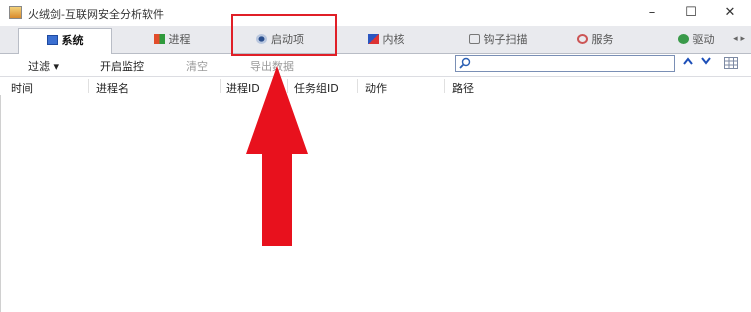 Image resolution: width=751 pixels, height=312 pixels. I want to click on close-button: ✕, so click(730, 13).